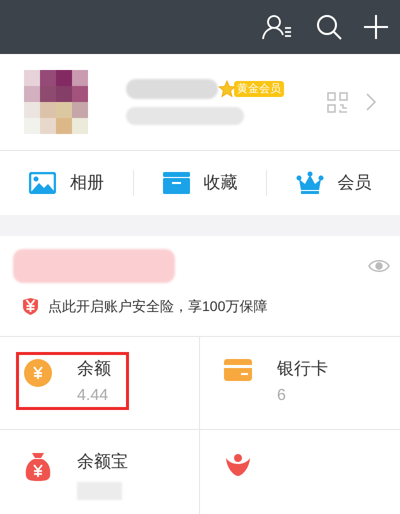 The image size is (400, 514). What do you see at coordinates (30, 306) in the screenshot?
I see `shield-icon` at bounding box center [30, 306].